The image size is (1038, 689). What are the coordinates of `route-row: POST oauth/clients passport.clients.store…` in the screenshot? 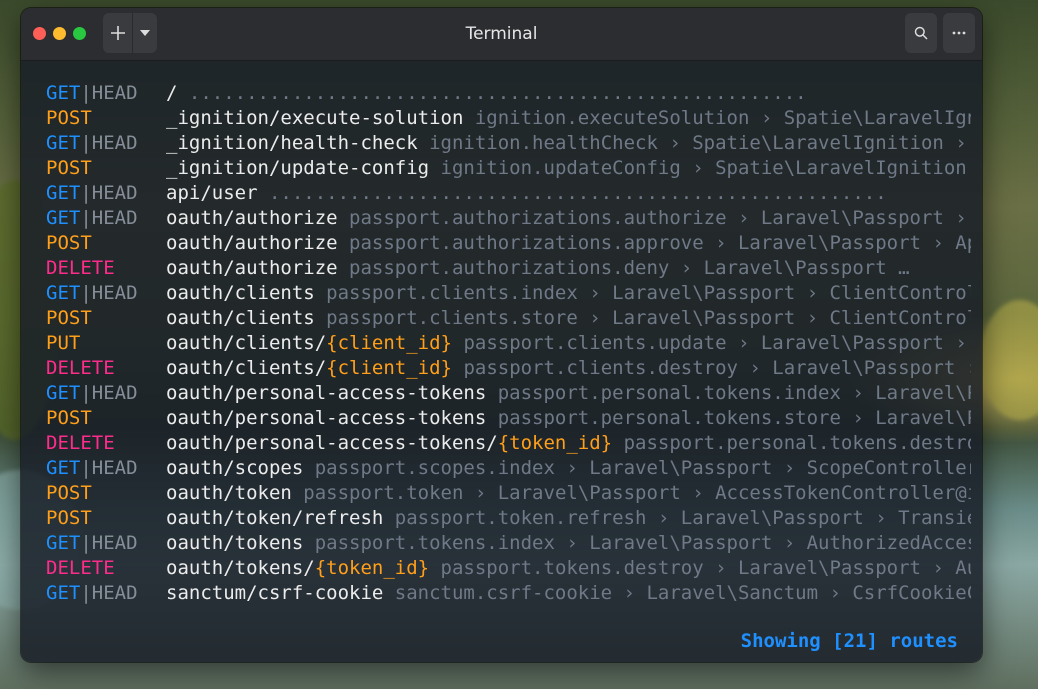 It's located at (508, 318).